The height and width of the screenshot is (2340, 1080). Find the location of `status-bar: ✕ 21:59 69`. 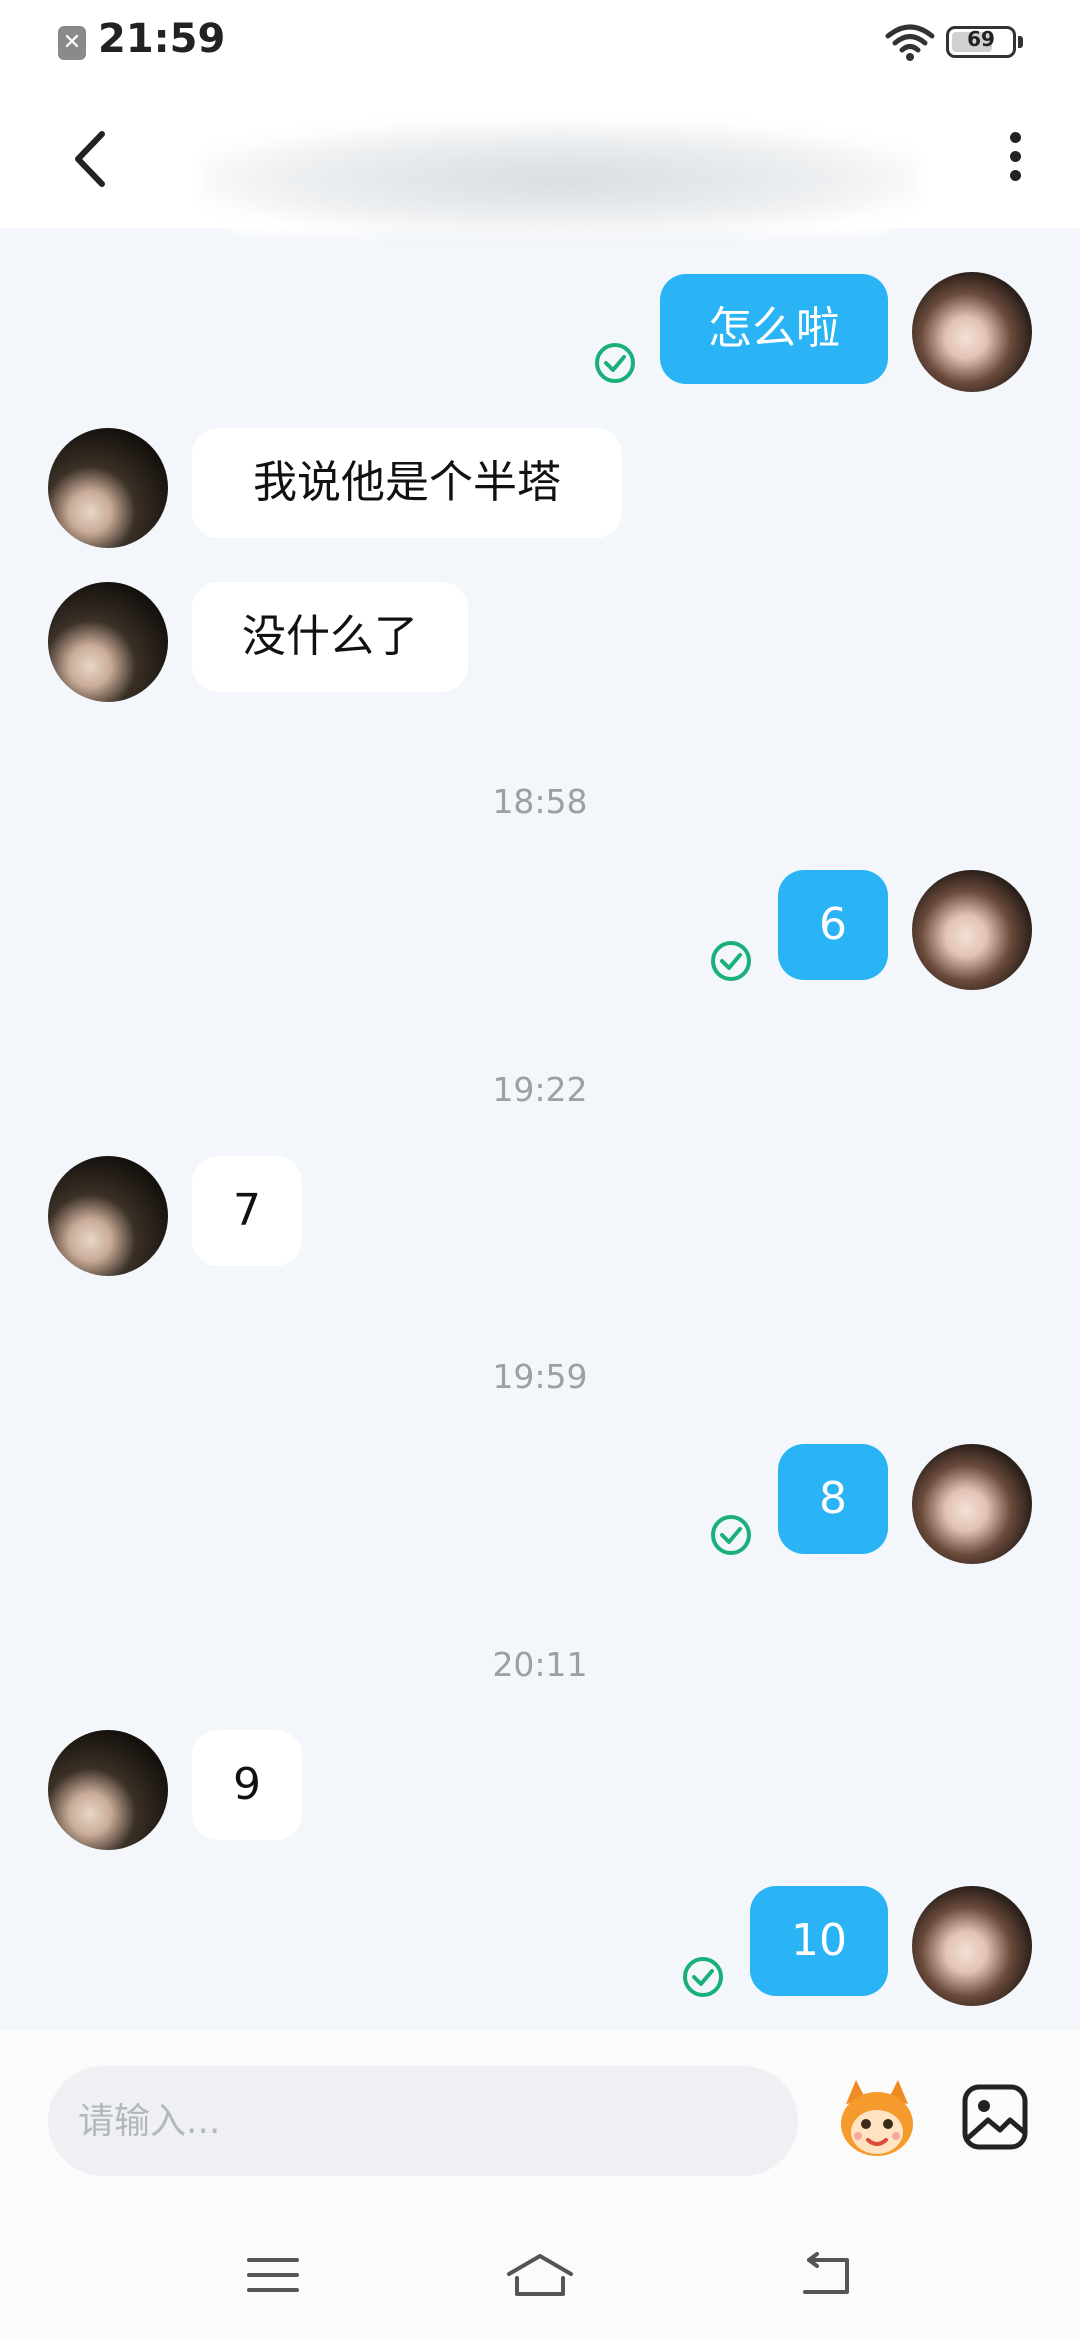

status-bar: ✕ 21:59 69 is located at coordinates (540, 42).